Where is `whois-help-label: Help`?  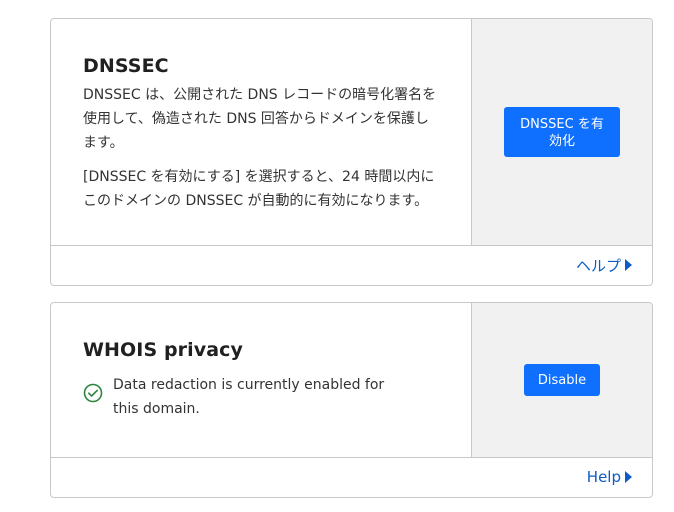 whois-help-label: Help is located at coordinates (603, 477).